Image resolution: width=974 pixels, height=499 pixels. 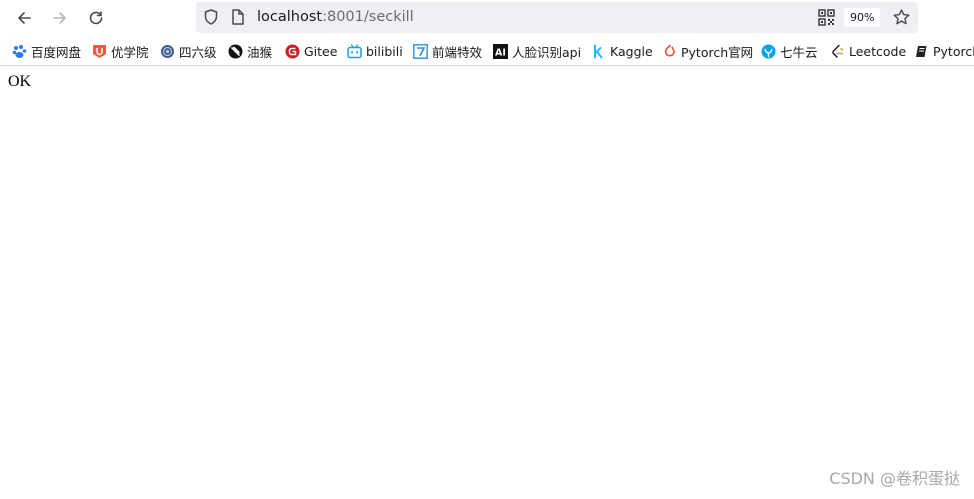 I want to click on zoom-level-badge: 90%, so click(x=862, y=17).